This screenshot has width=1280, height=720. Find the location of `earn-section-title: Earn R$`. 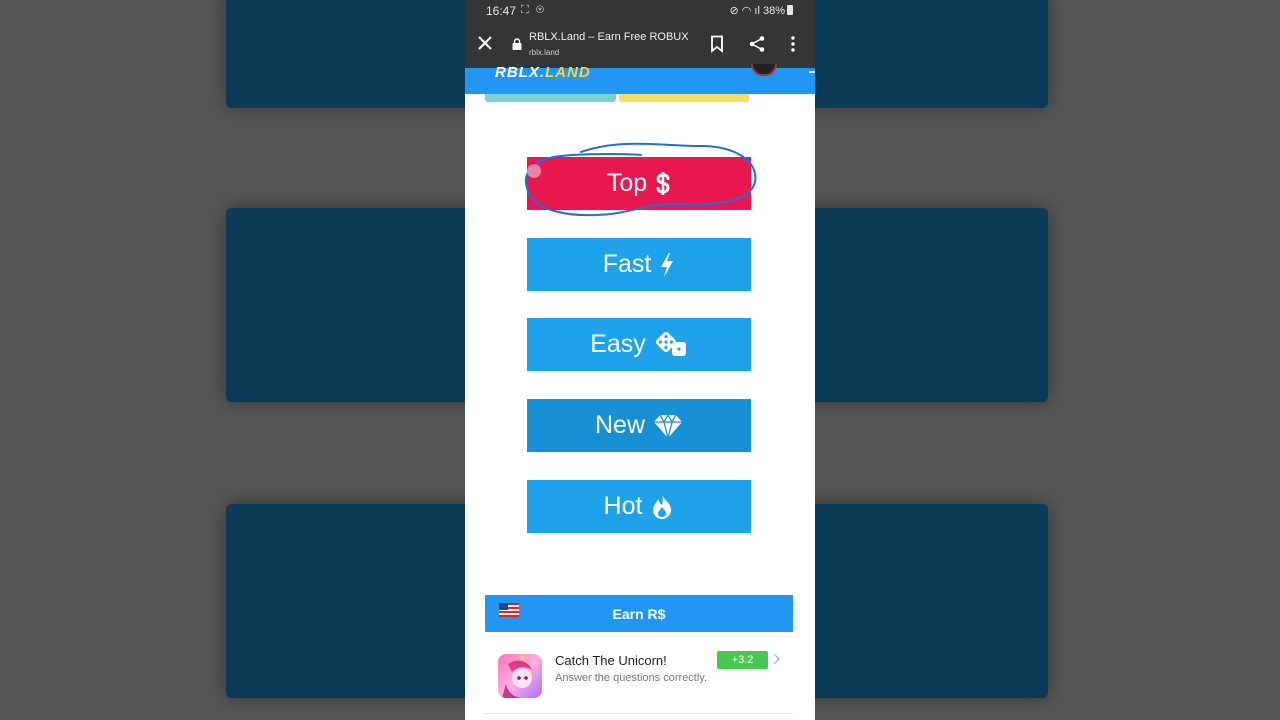

earn-section-title: Earn R$ is located at coordinates (639, 613).